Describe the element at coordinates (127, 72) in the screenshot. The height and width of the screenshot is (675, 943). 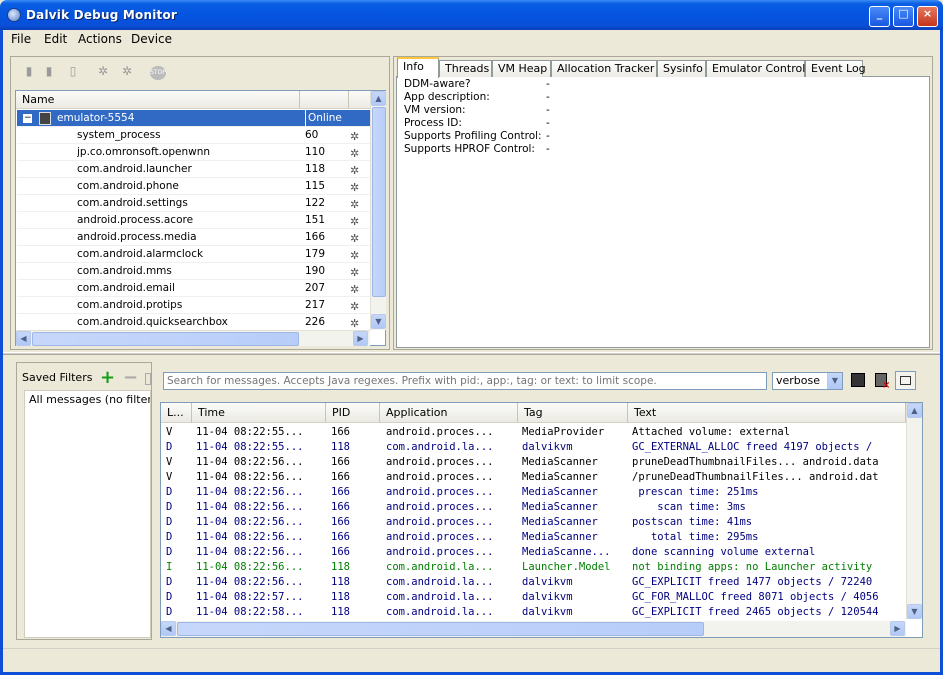
I see `update-threads-icon: ✲` at that location.